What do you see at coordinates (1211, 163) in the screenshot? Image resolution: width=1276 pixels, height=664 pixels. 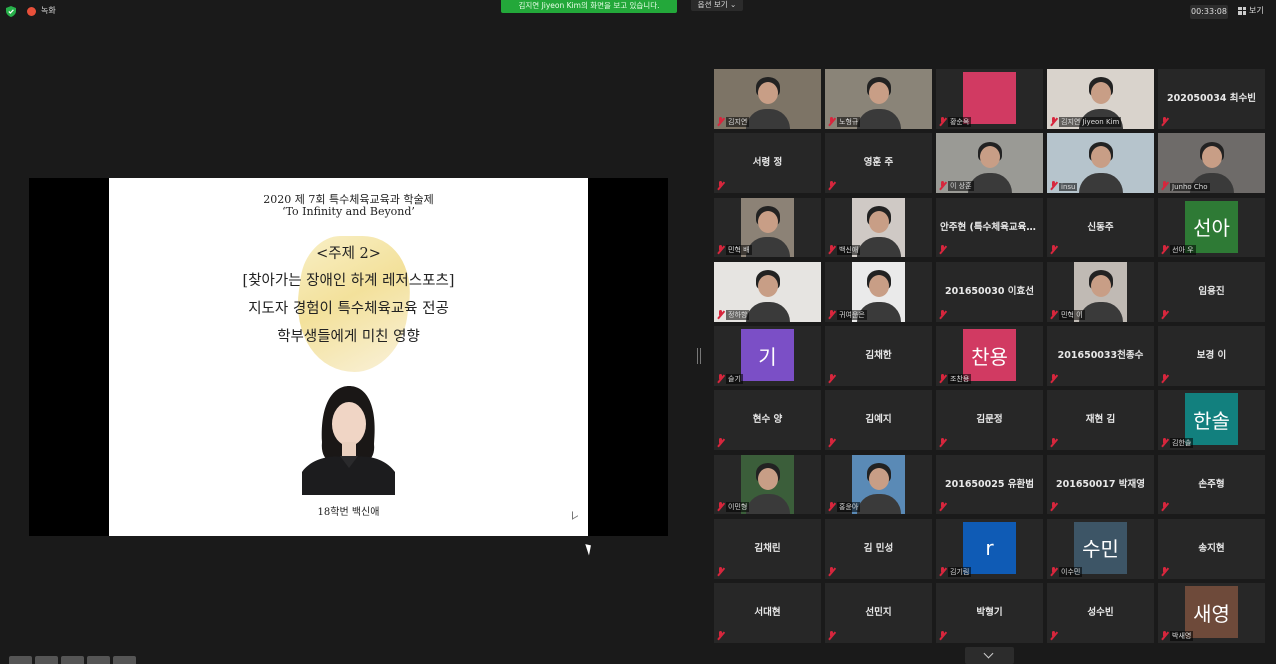 I see `participant-tile: Junho Cho` at bounding box center [1211, 163].